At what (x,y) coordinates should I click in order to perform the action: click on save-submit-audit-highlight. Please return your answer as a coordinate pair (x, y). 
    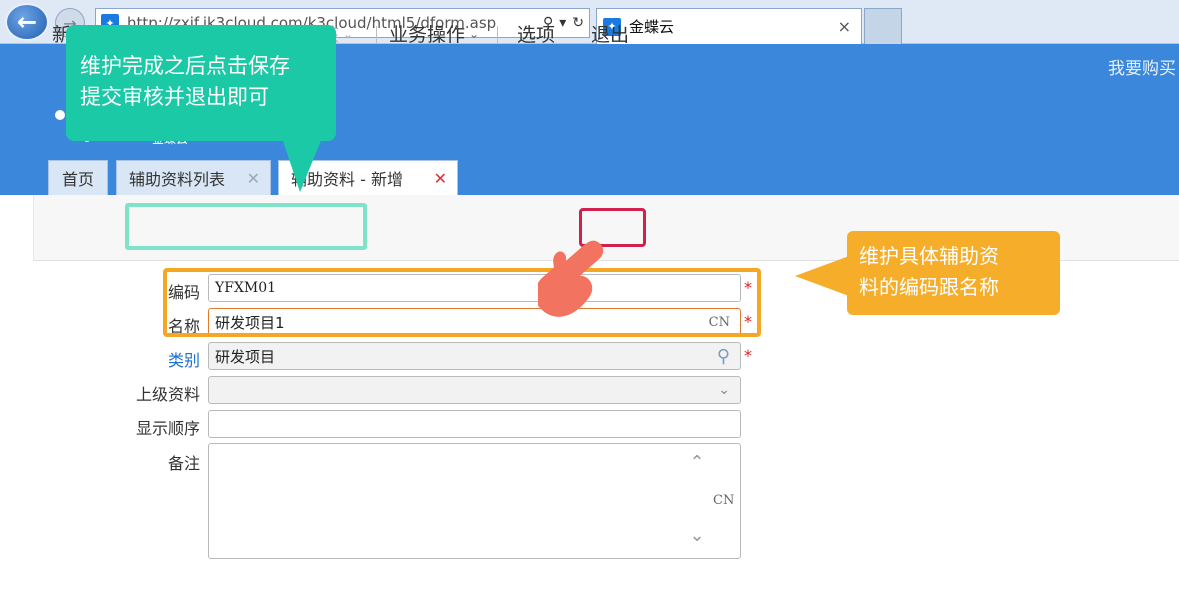
    Looking at the image, I should click on (246, 226).